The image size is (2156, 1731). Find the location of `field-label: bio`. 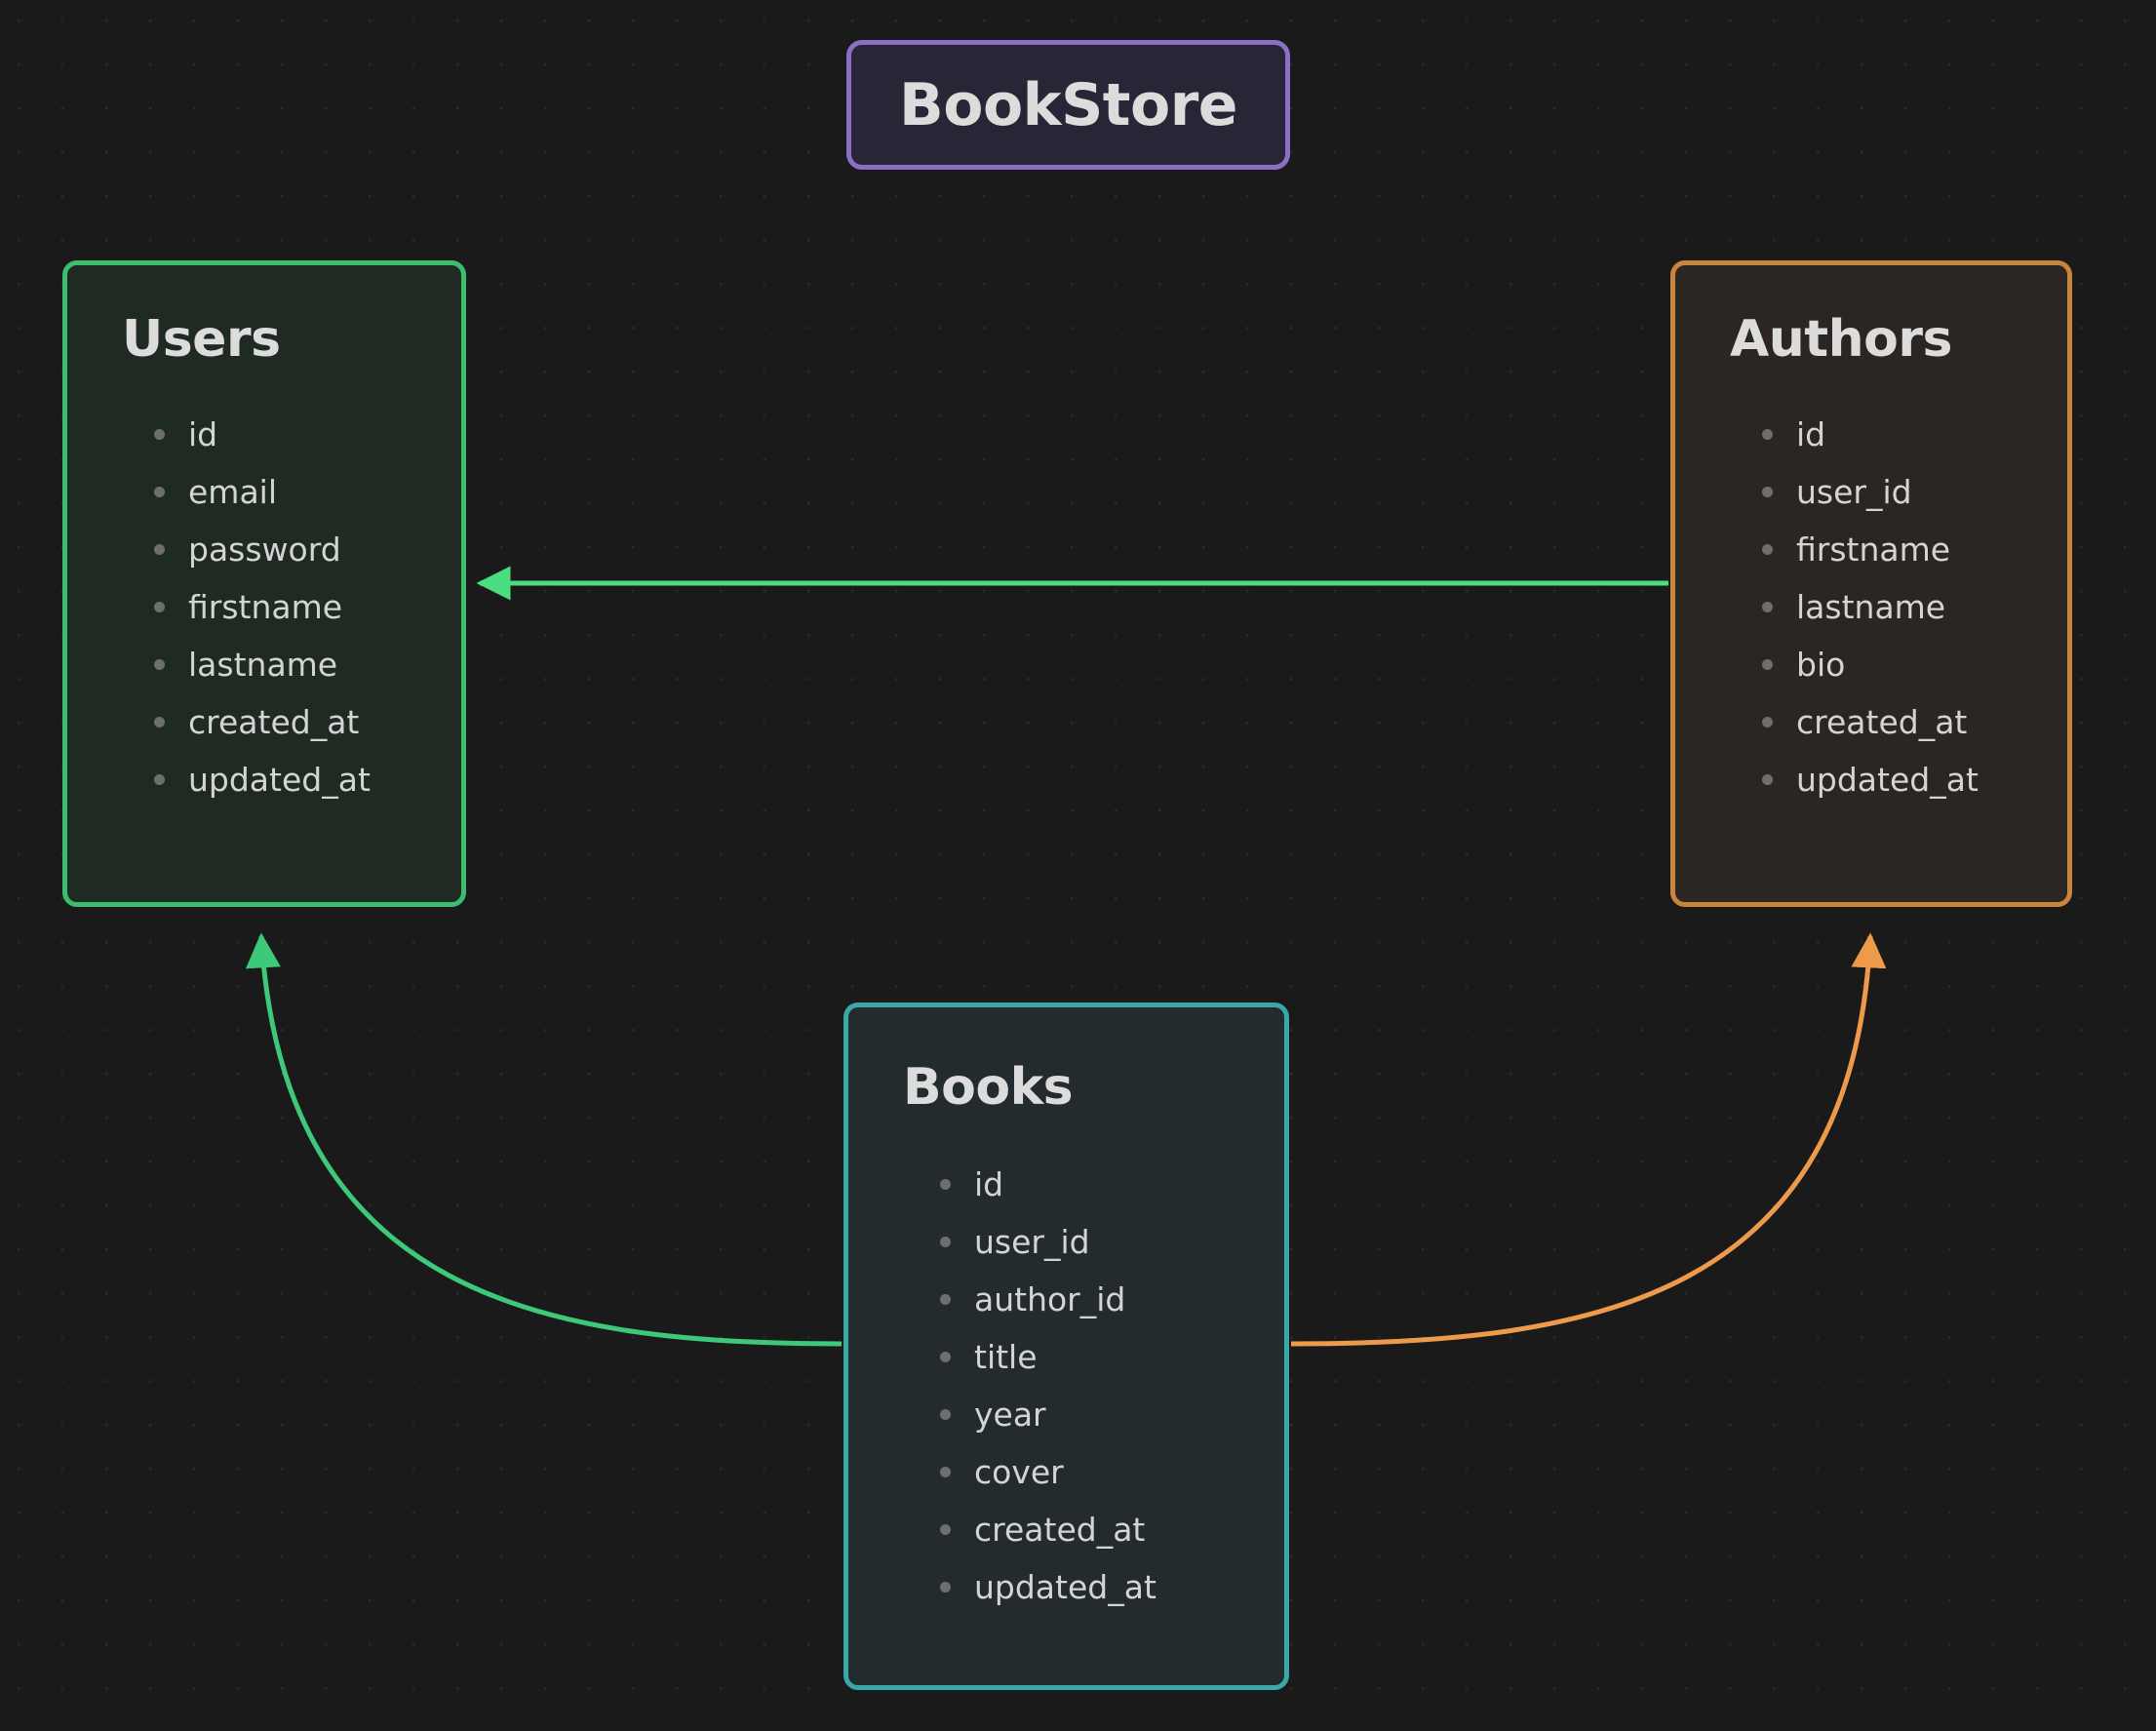

field-label: bio is located at coordinates (1821, 665).